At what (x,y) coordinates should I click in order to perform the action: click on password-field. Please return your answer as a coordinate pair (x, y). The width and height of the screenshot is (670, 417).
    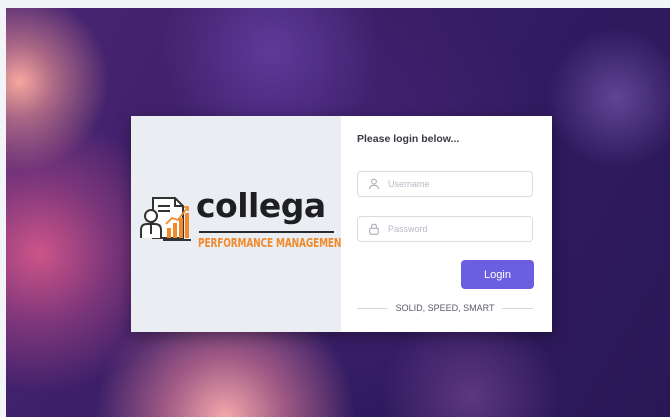
    Looking at the image, I should click on (445, 229).